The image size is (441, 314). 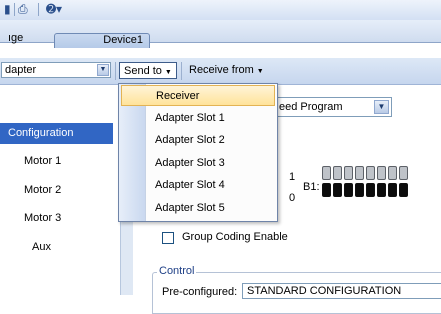 What do you see at coordinates (311, 107) in the screenshot?
I see `program-select-value: eed Program` at bounding box center [311, 107].